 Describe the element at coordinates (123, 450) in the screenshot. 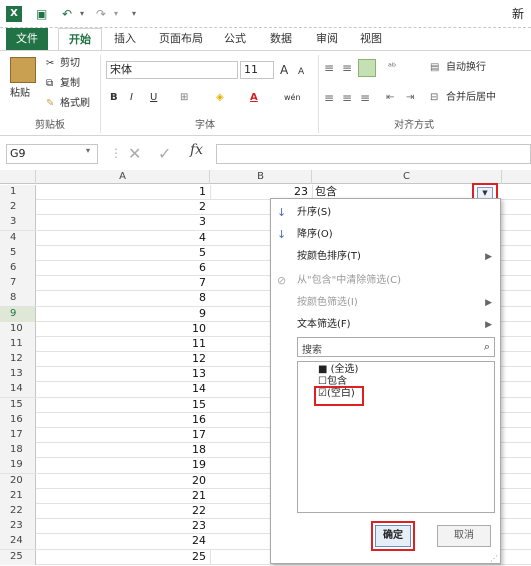

I see `cell-a: 18` at that location.